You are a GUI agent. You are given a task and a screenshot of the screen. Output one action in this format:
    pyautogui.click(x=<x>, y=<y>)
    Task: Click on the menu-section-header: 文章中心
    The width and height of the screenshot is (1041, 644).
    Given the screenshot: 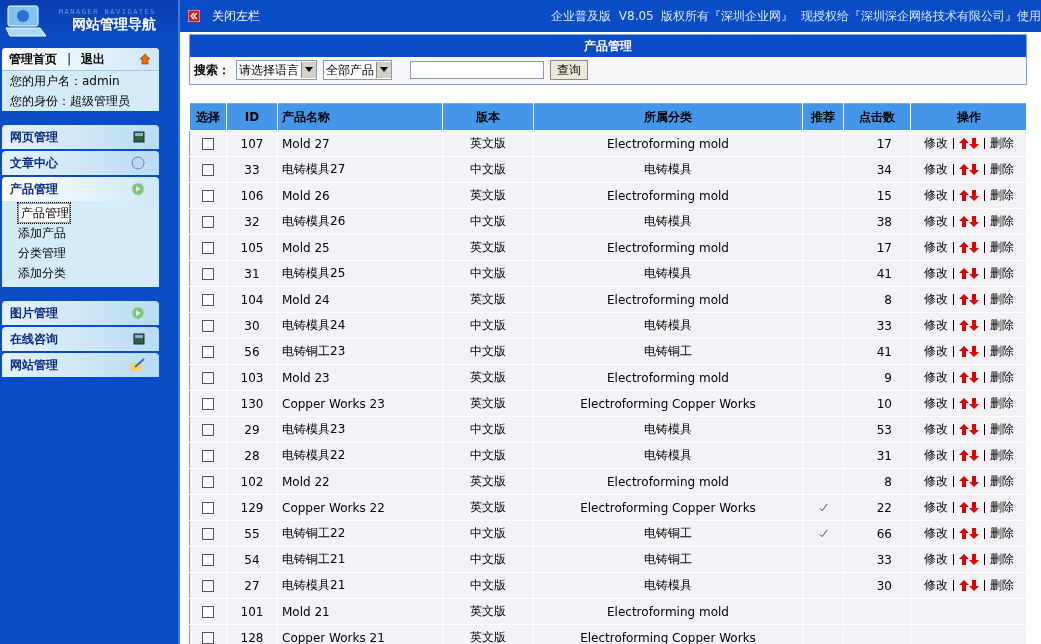 What is the action you would take?
    pyautogui.click(x=80, y=163)
    